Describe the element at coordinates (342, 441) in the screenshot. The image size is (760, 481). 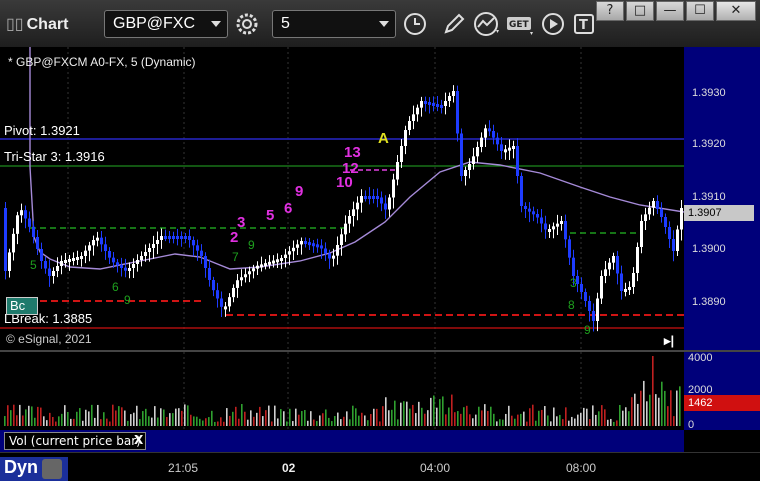
I see `volume-study-bar: Vol (current price bar) X` at that location.